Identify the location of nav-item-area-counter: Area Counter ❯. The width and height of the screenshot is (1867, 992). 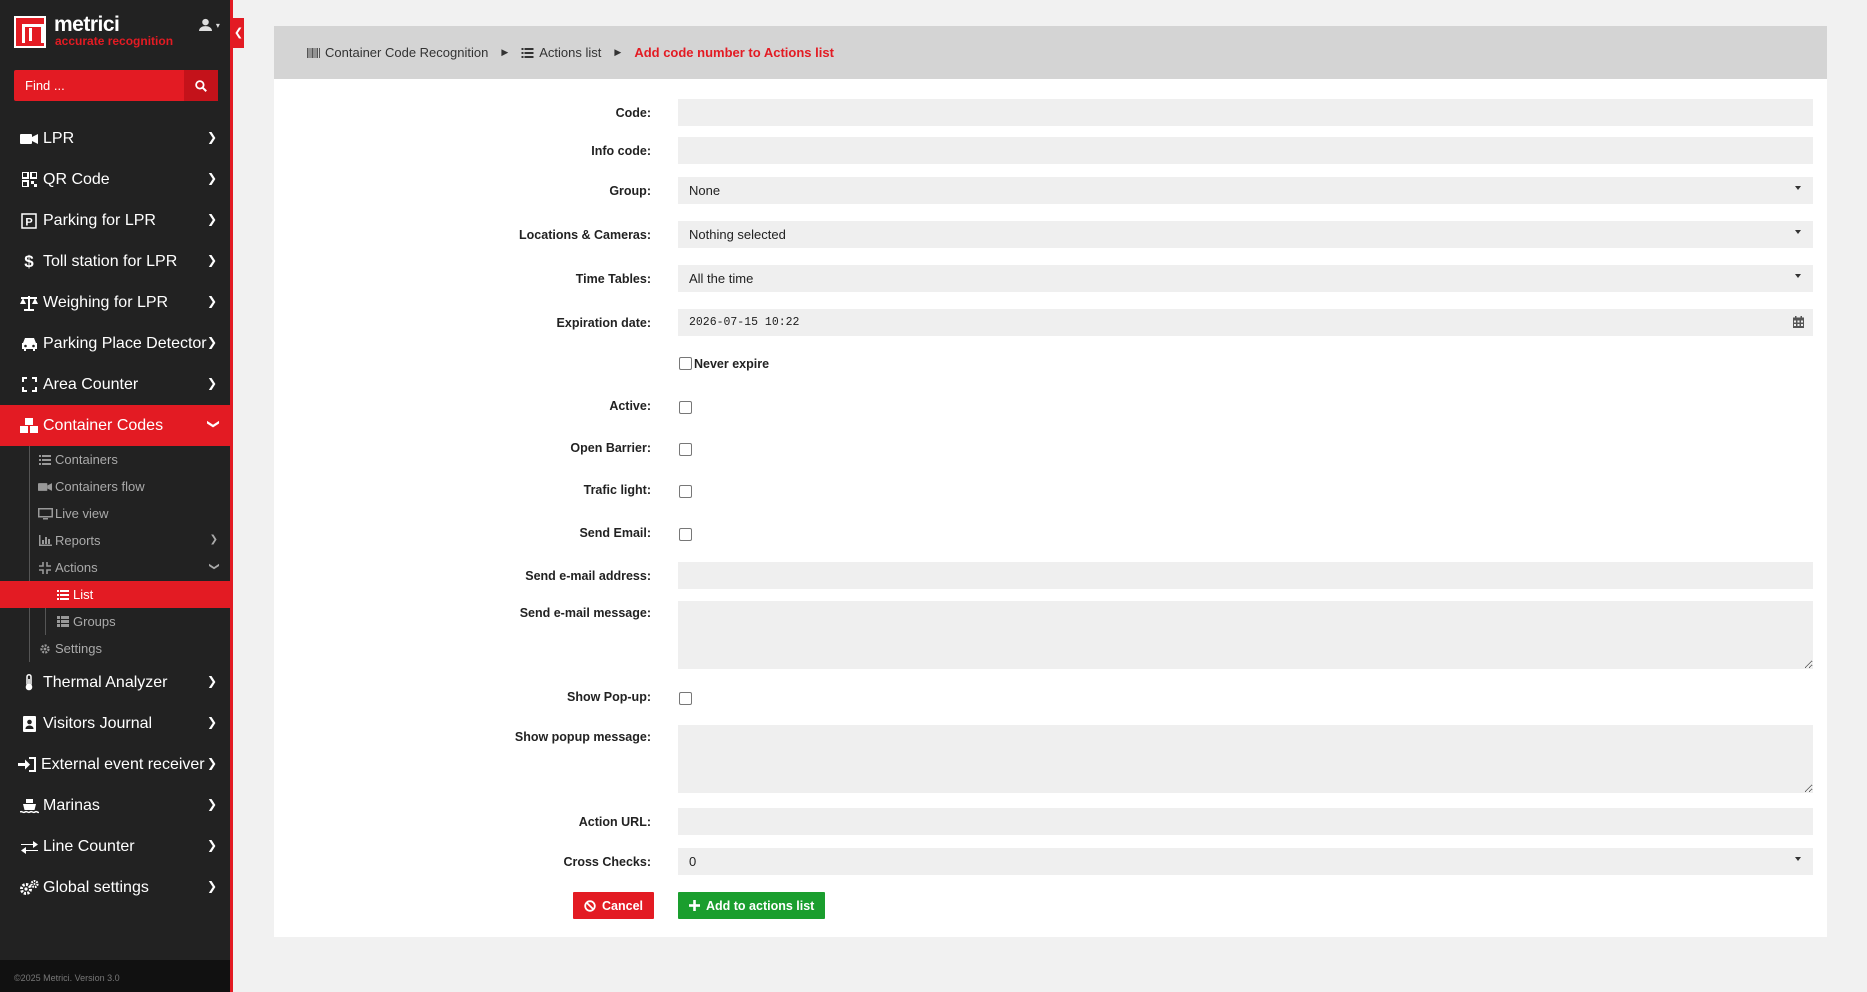
(116, 384).